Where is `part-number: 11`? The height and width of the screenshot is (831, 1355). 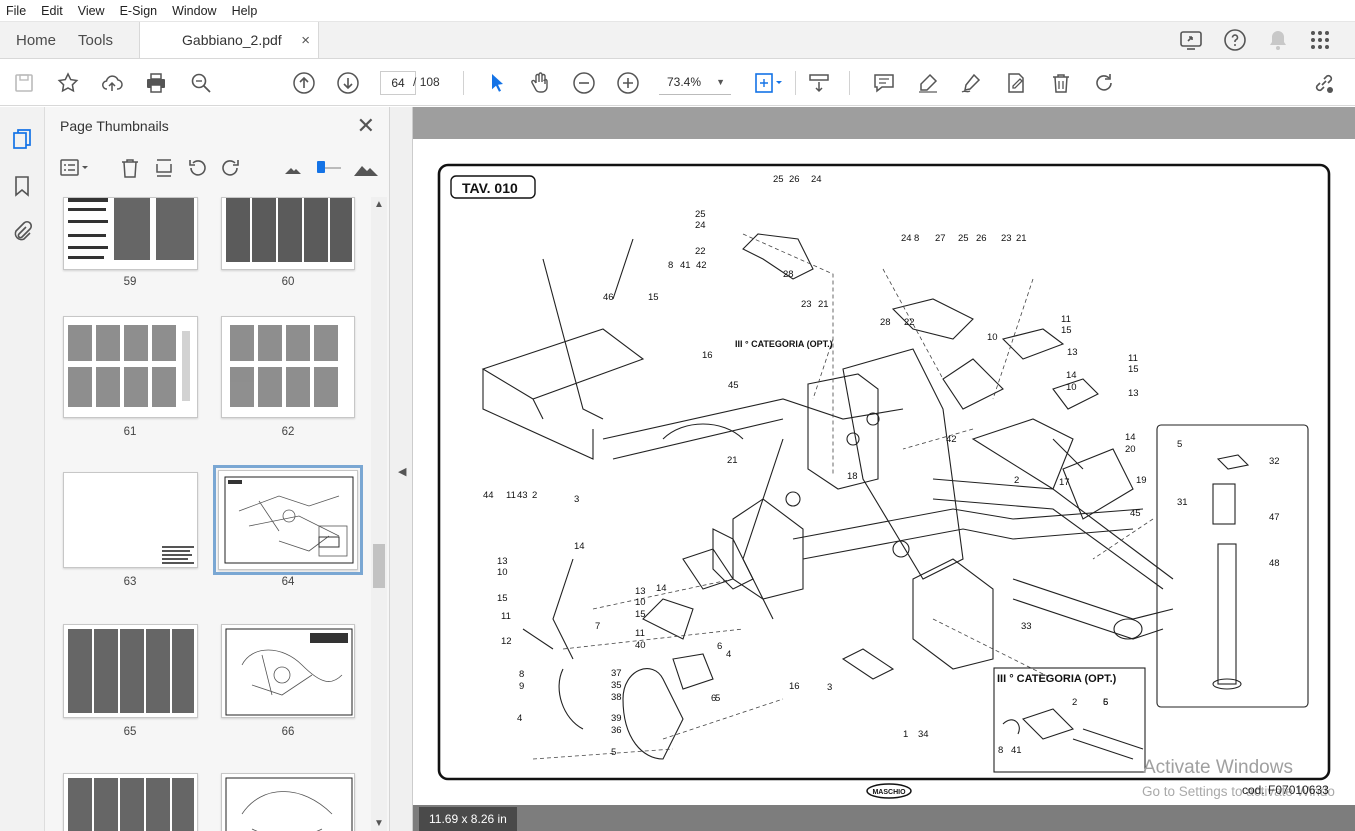 part-number: 11 is located at coordinates (511, 495).